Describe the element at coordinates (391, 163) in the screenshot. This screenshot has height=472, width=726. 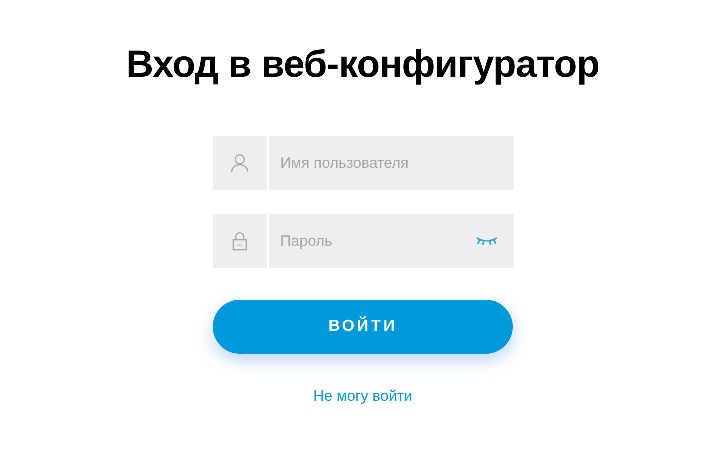
I see `input-field: Имя пользователя` at that location.